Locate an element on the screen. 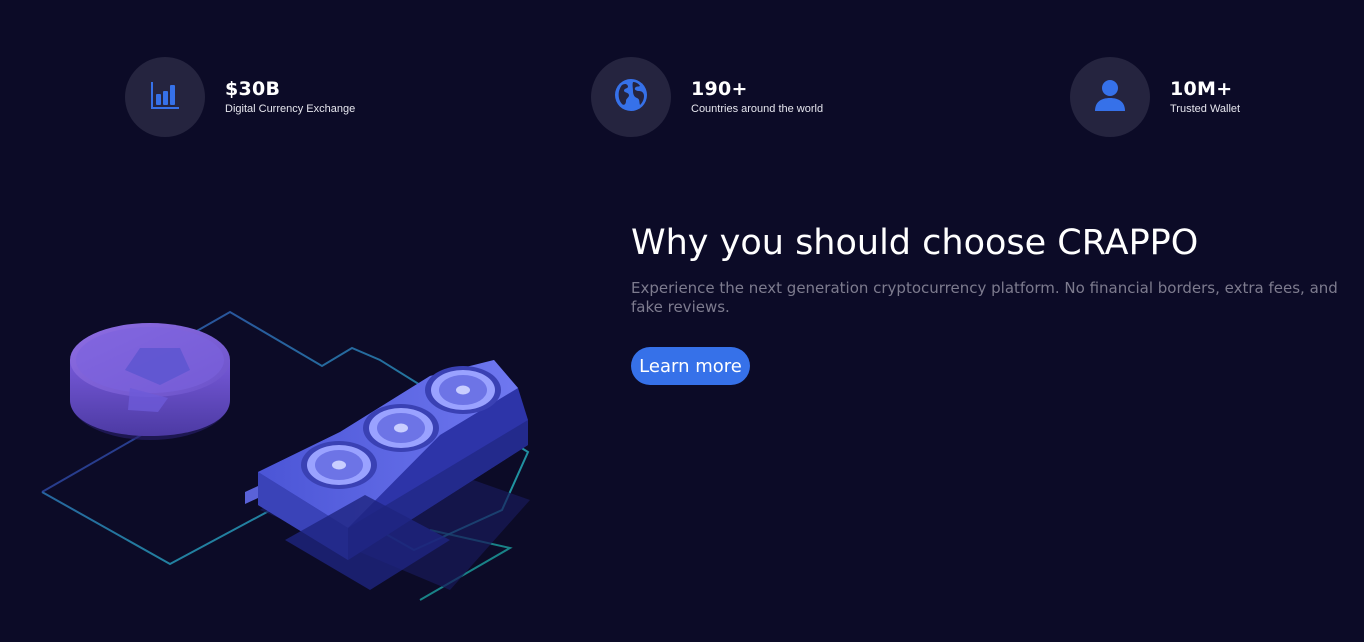 Image resolution: width=1364 pixels, height=642 pixels. stat-value: 10M+ is located at coordinates (1201, 89).